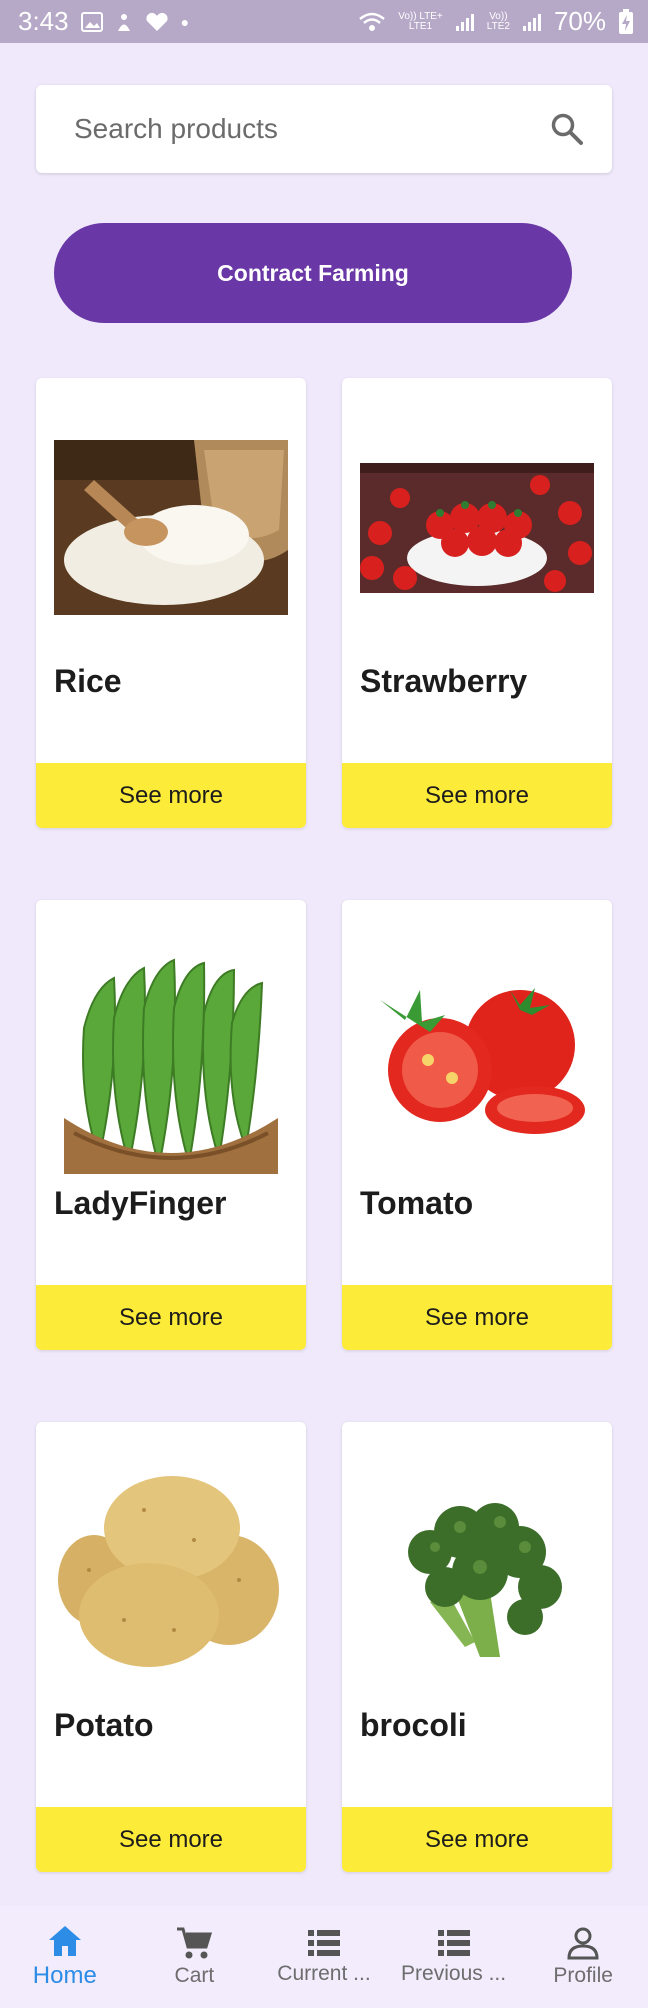 The image size is (648, 2008). I want to click on person-icon, so click(583, 1943).